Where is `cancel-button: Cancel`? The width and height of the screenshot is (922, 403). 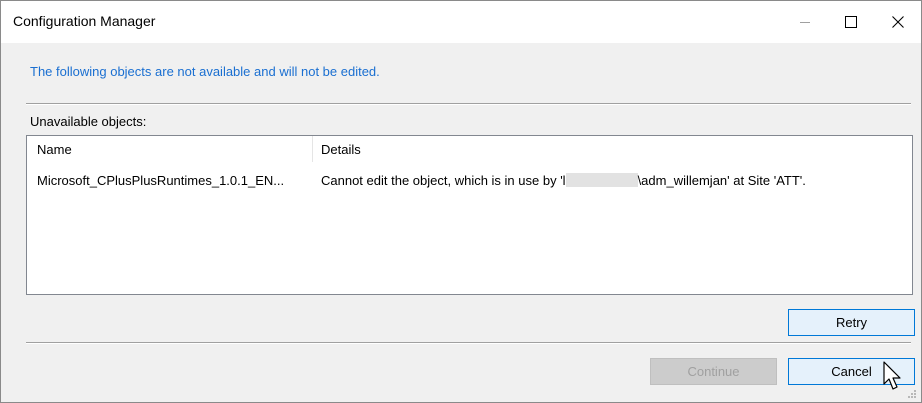
cancel-button: Cancel is located at coordinates (851, 371).